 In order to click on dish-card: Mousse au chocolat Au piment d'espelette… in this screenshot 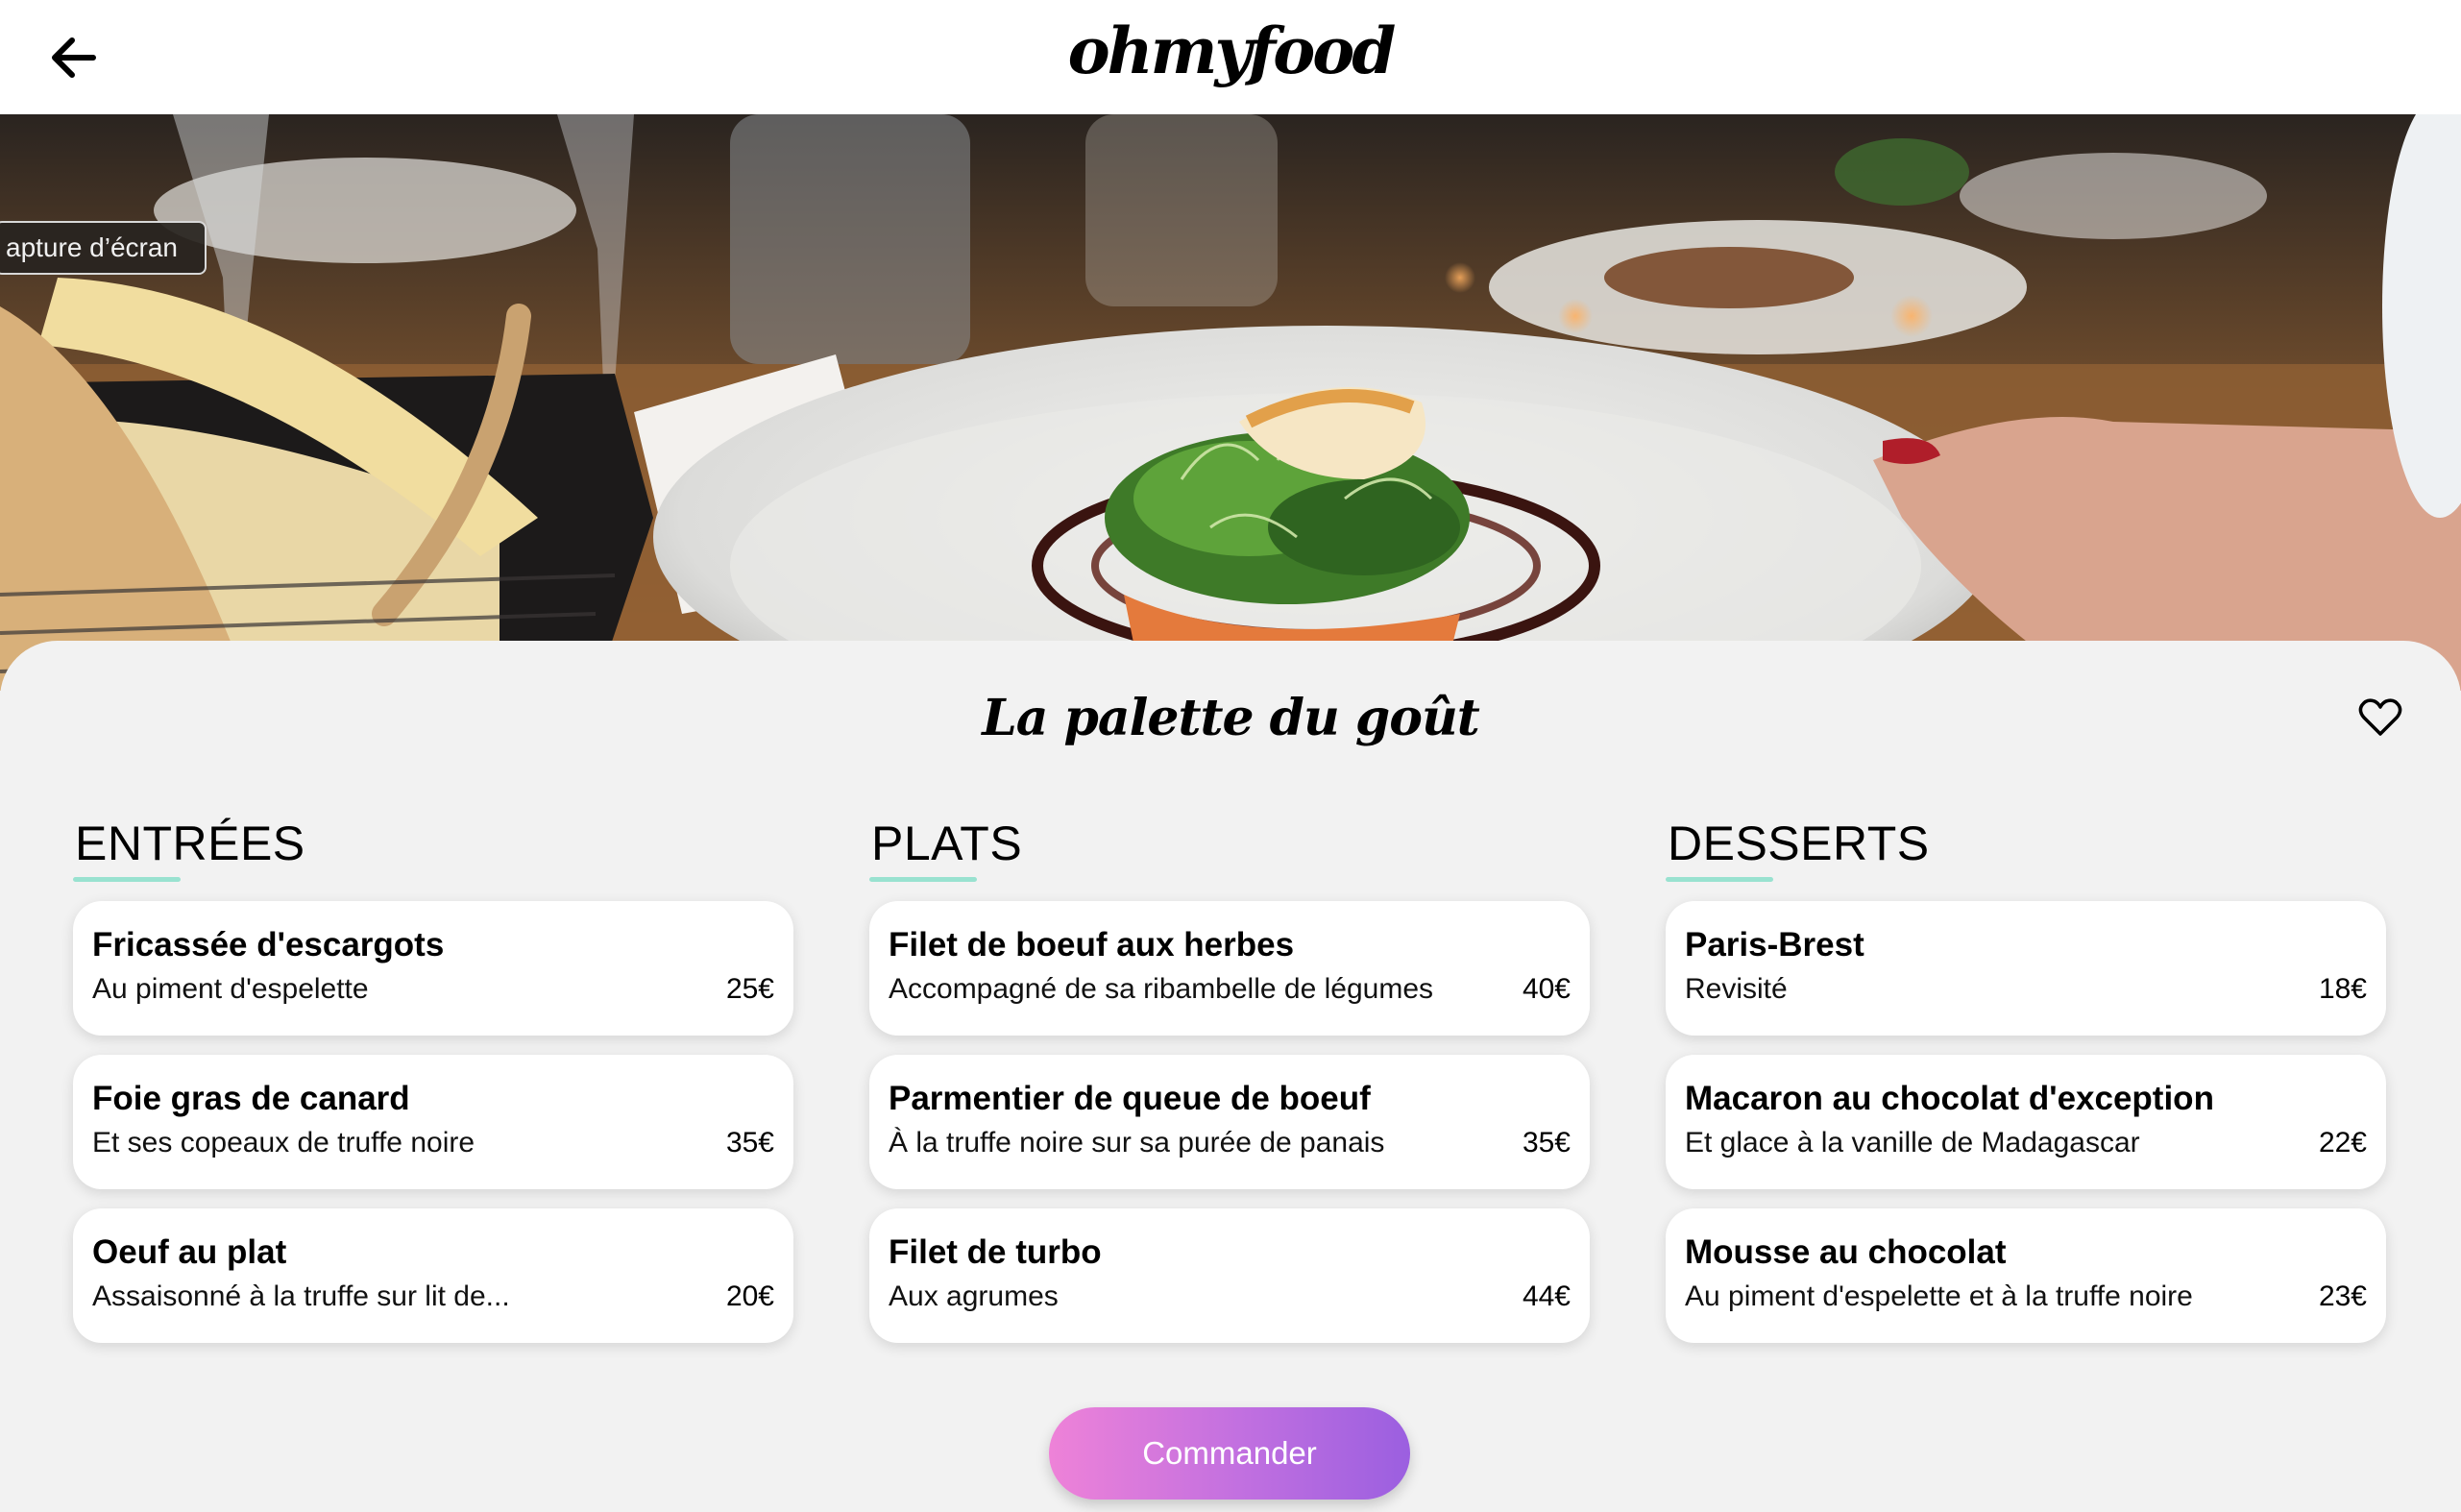, I will do `click(2026, 1275)`.